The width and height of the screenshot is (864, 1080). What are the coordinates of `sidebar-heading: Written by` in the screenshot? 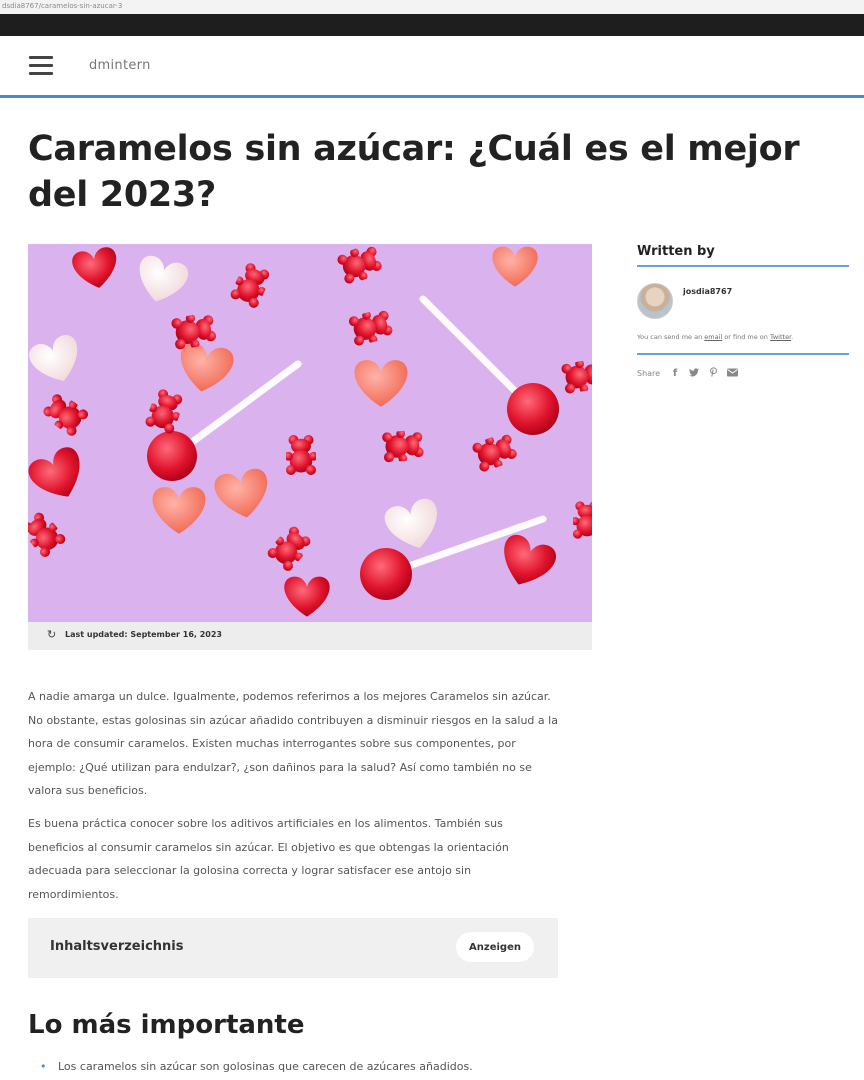 It's located at (743, 255).